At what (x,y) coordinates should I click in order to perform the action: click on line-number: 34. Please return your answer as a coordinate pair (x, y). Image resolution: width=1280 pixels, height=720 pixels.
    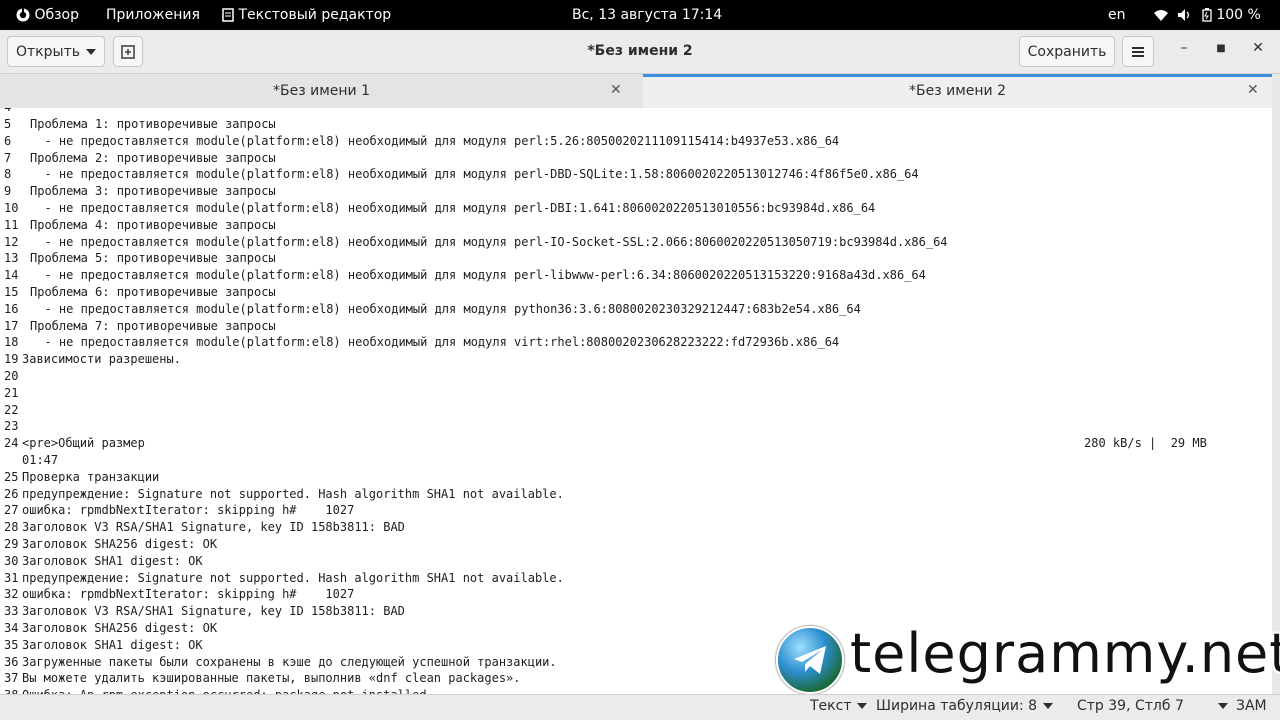
    Looking at the image, I should click on (11, 628).